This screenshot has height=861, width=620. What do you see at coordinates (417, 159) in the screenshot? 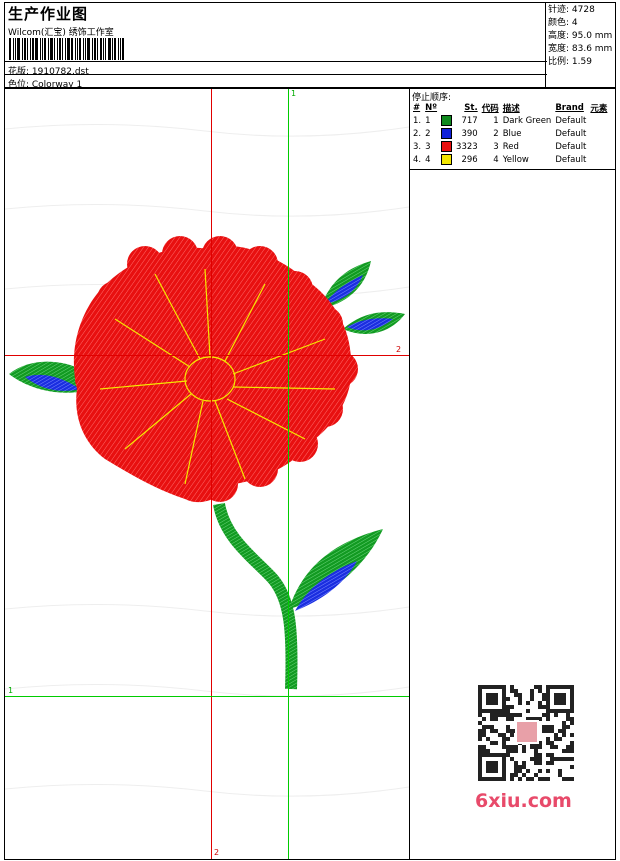
I see `row-index: 4.` at bounding box center [417, 159].